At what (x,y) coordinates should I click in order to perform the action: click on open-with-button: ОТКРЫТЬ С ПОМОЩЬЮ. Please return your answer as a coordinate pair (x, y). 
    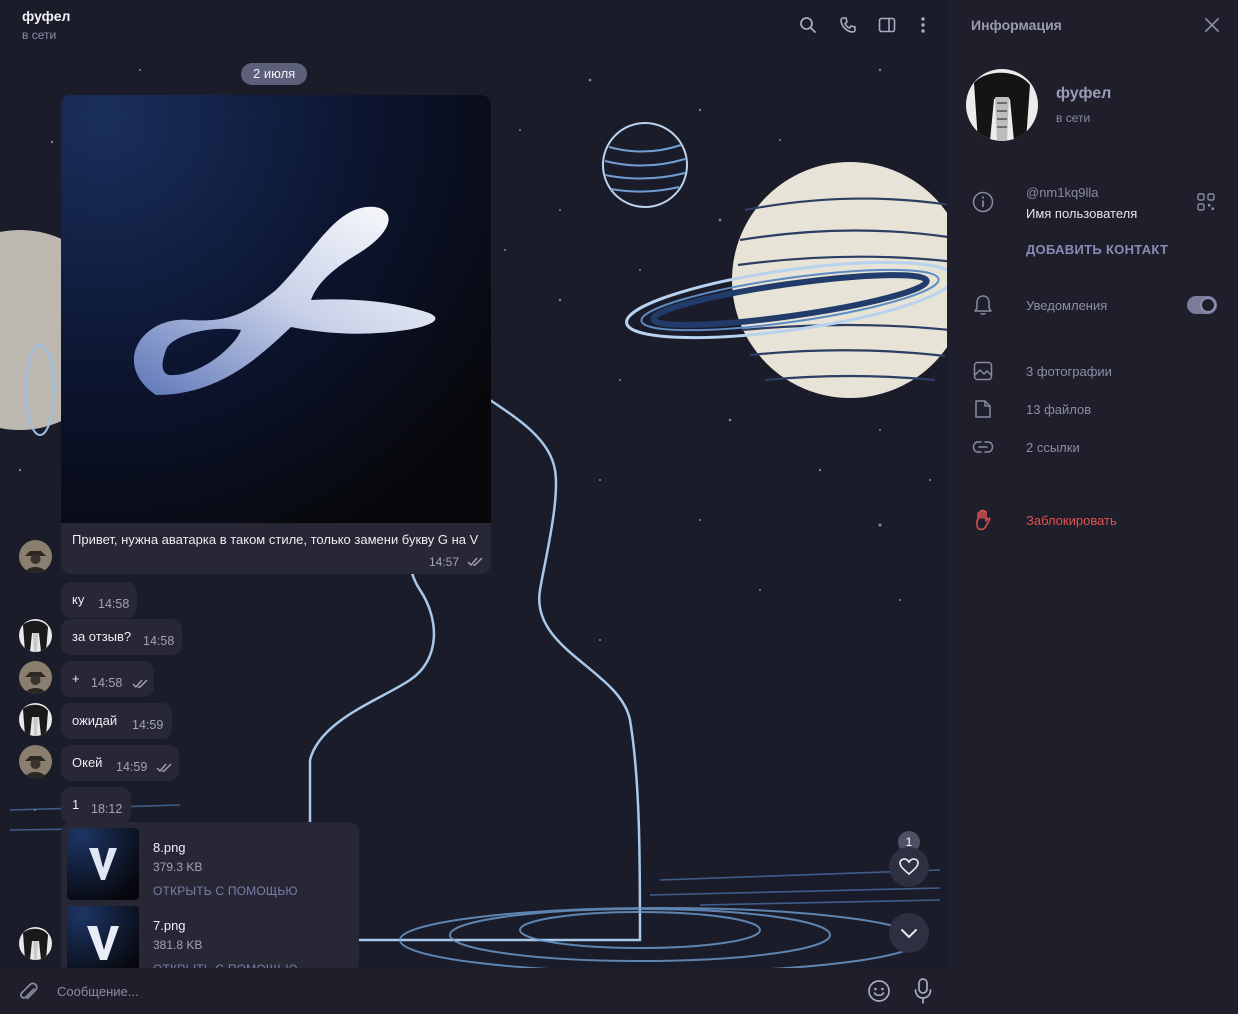
    Looking at the image, I should click on (225, 891).